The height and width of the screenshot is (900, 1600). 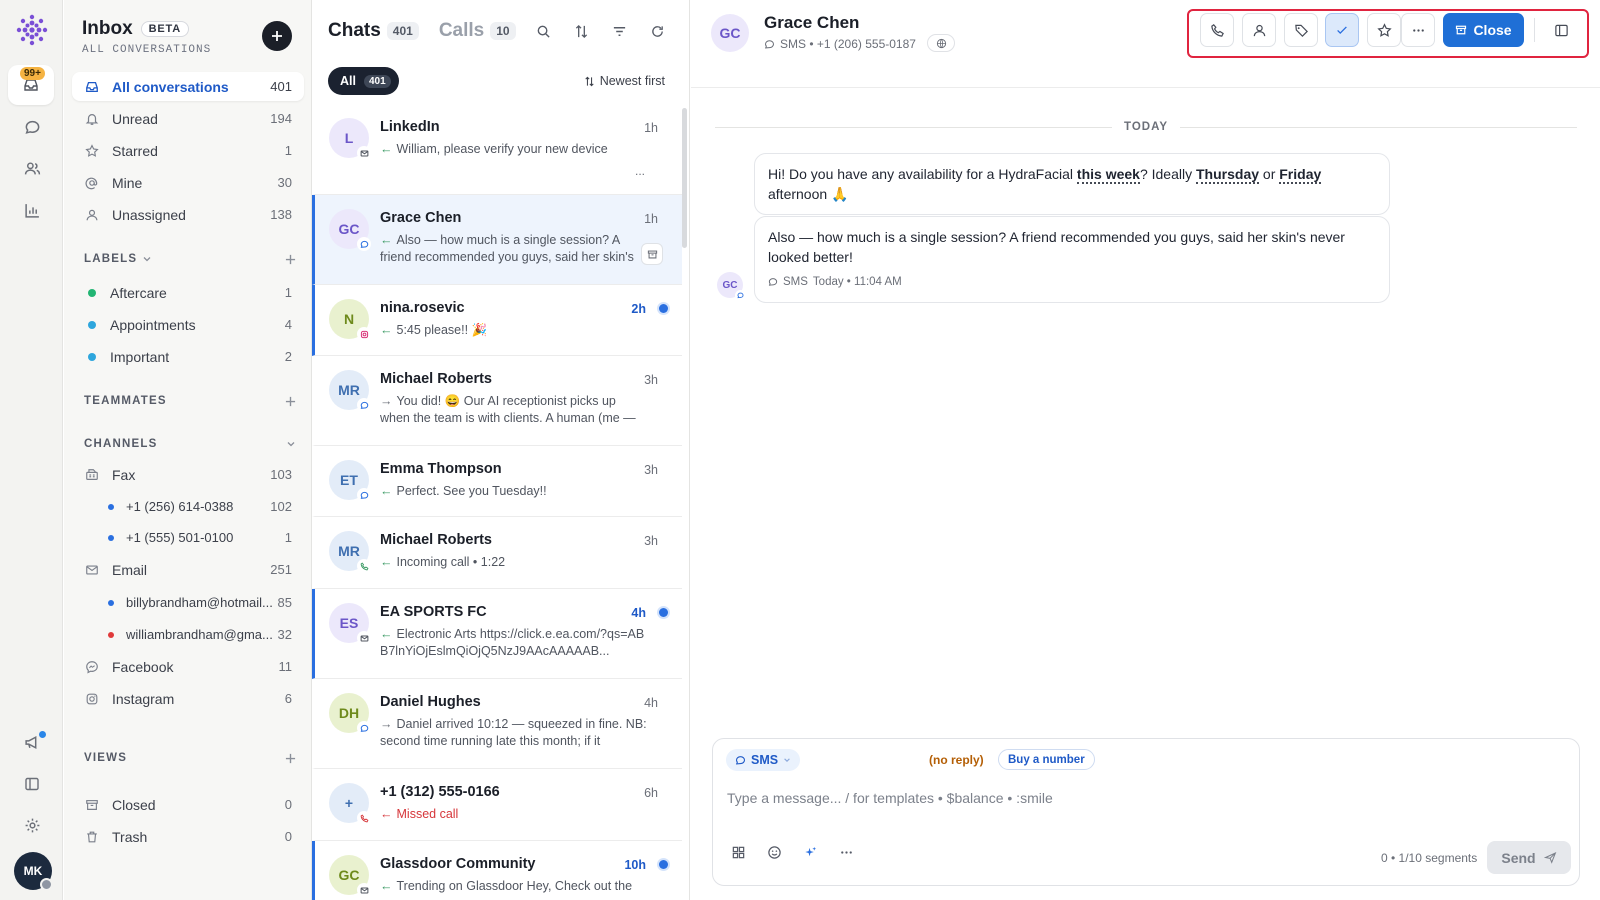 I want to click on contact-name: Grace Chen, so click(x=811, y=23).